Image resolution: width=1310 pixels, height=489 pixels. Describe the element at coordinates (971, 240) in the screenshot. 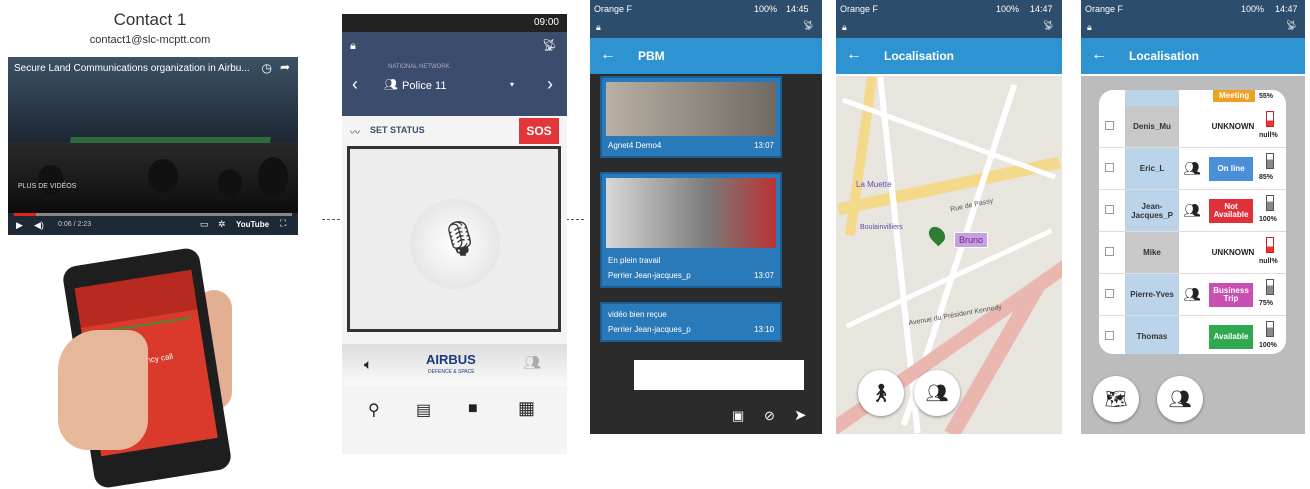

I see `marker-label: Bruno` at that location.